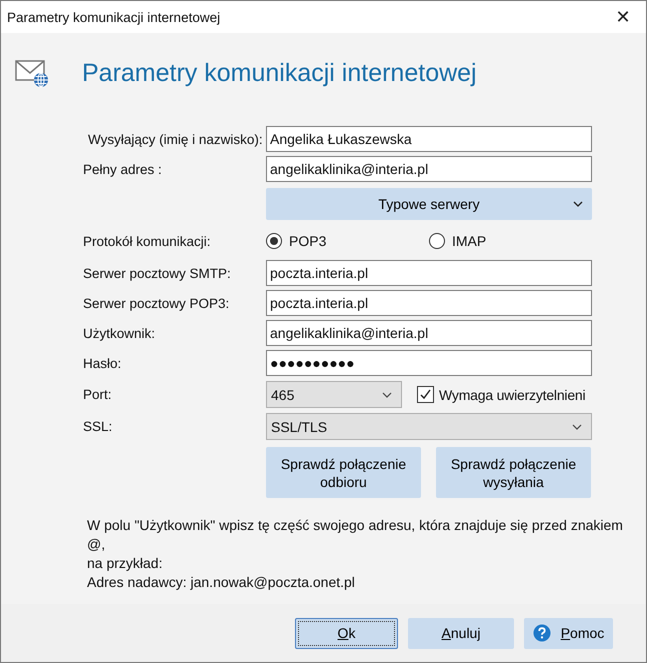 This screenshot has height=663, width=647. What do you see at coordinates (157, 273) in the screenshot?
I see `field-label: Serwer pocztowy SMTP:` at bounding box center [157, 273].